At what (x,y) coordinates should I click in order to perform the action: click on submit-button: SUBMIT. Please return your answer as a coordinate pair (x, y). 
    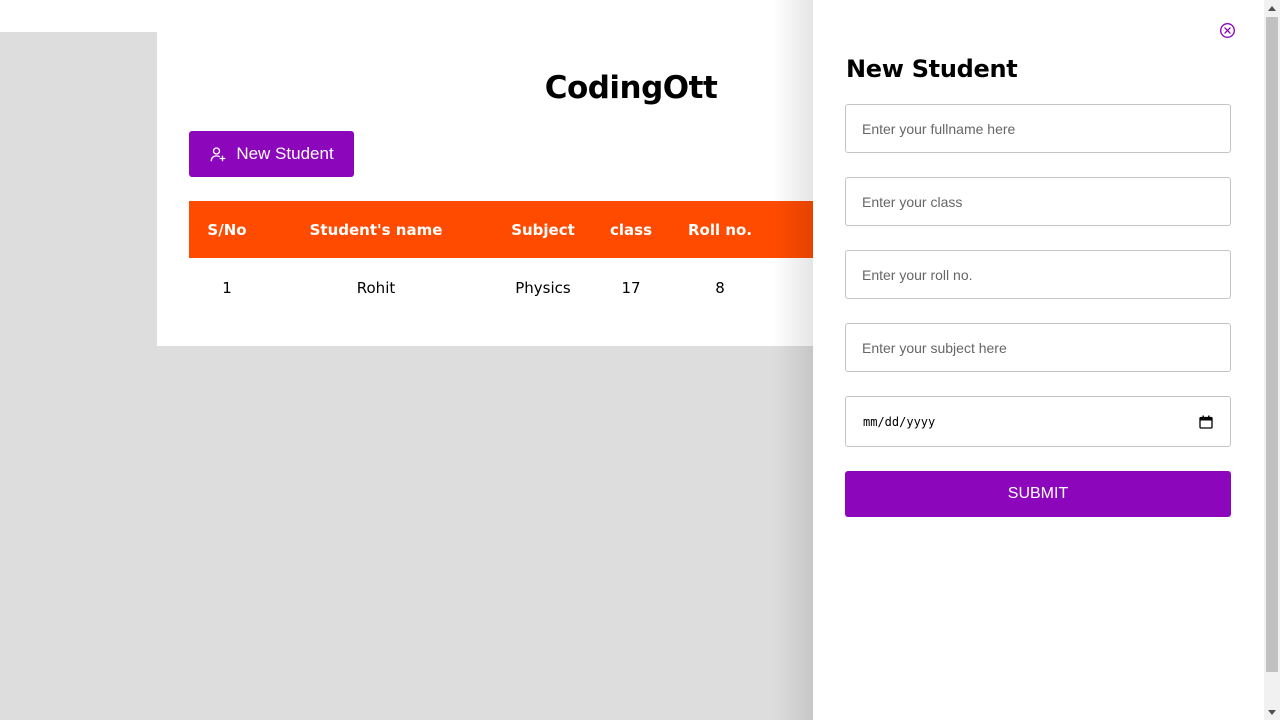
    Looking at the image, I should click on (1038, 494).